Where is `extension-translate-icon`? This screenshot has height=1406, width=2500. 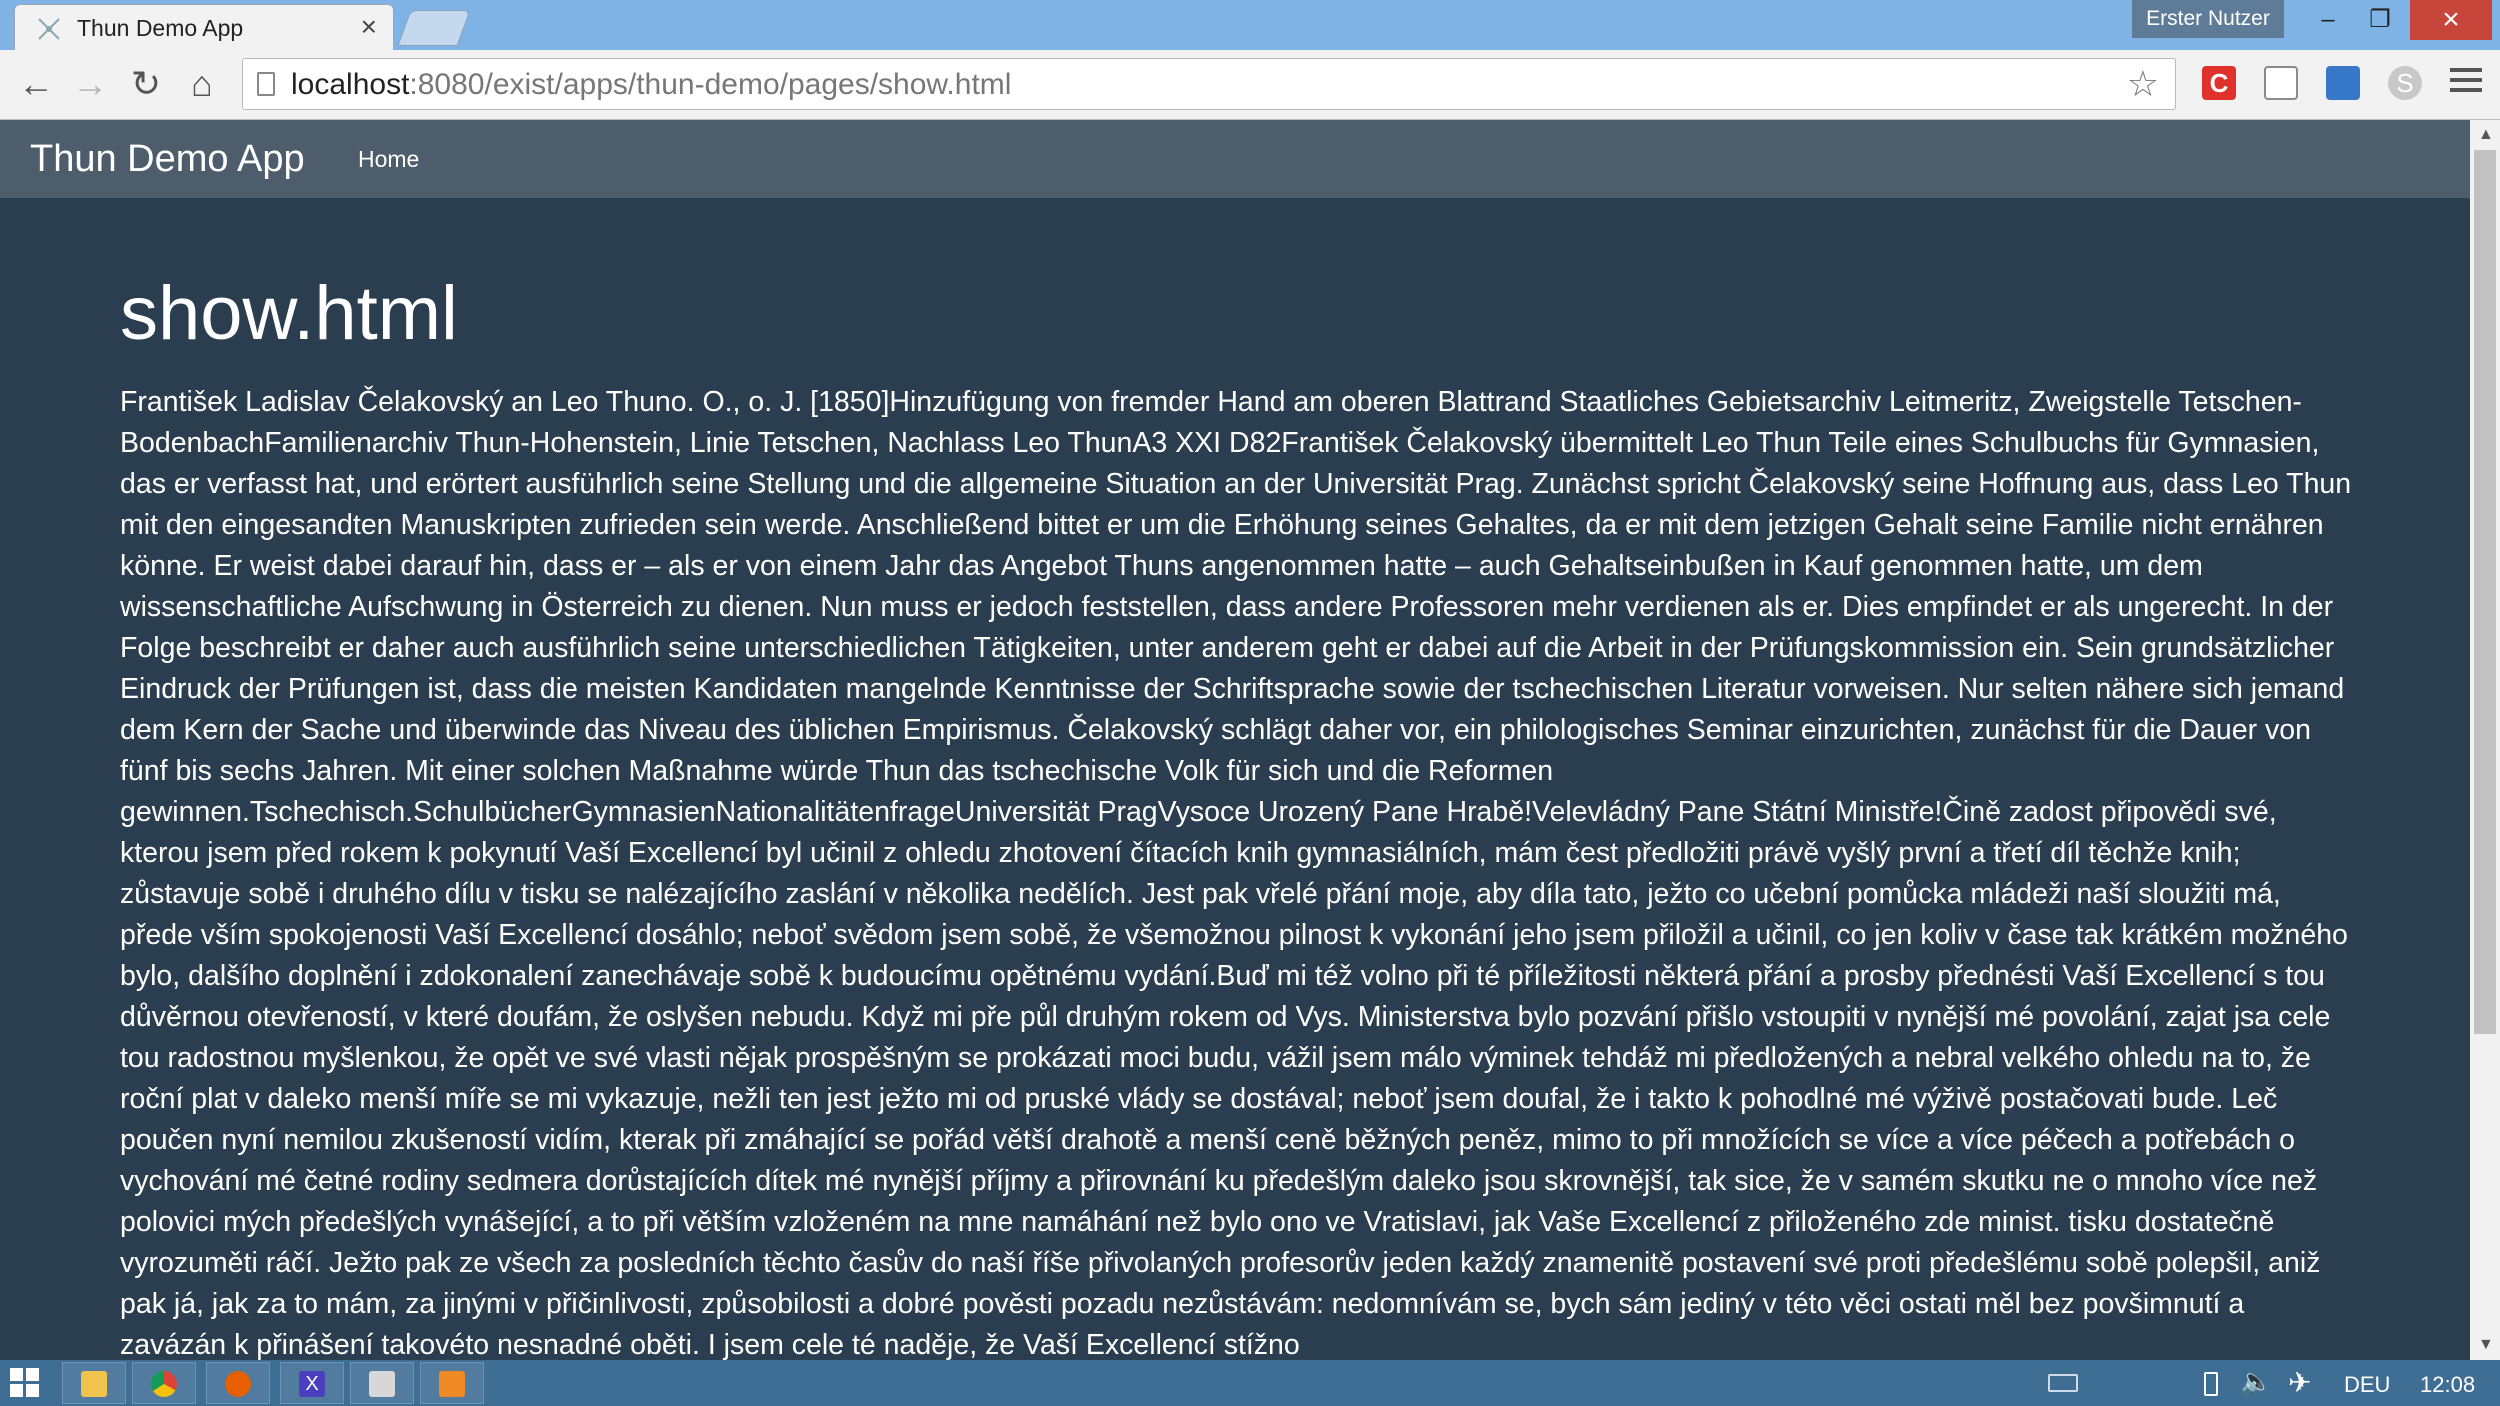 extension-translate-icon is located at coordinates (2343, 83).